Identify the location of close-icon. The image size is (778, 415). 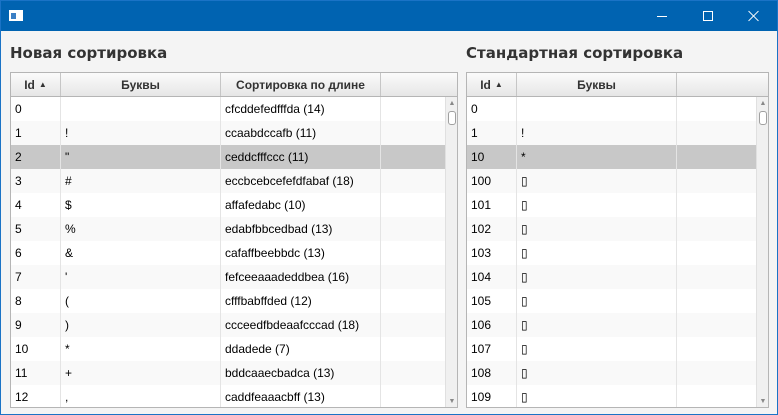
(754, 16).